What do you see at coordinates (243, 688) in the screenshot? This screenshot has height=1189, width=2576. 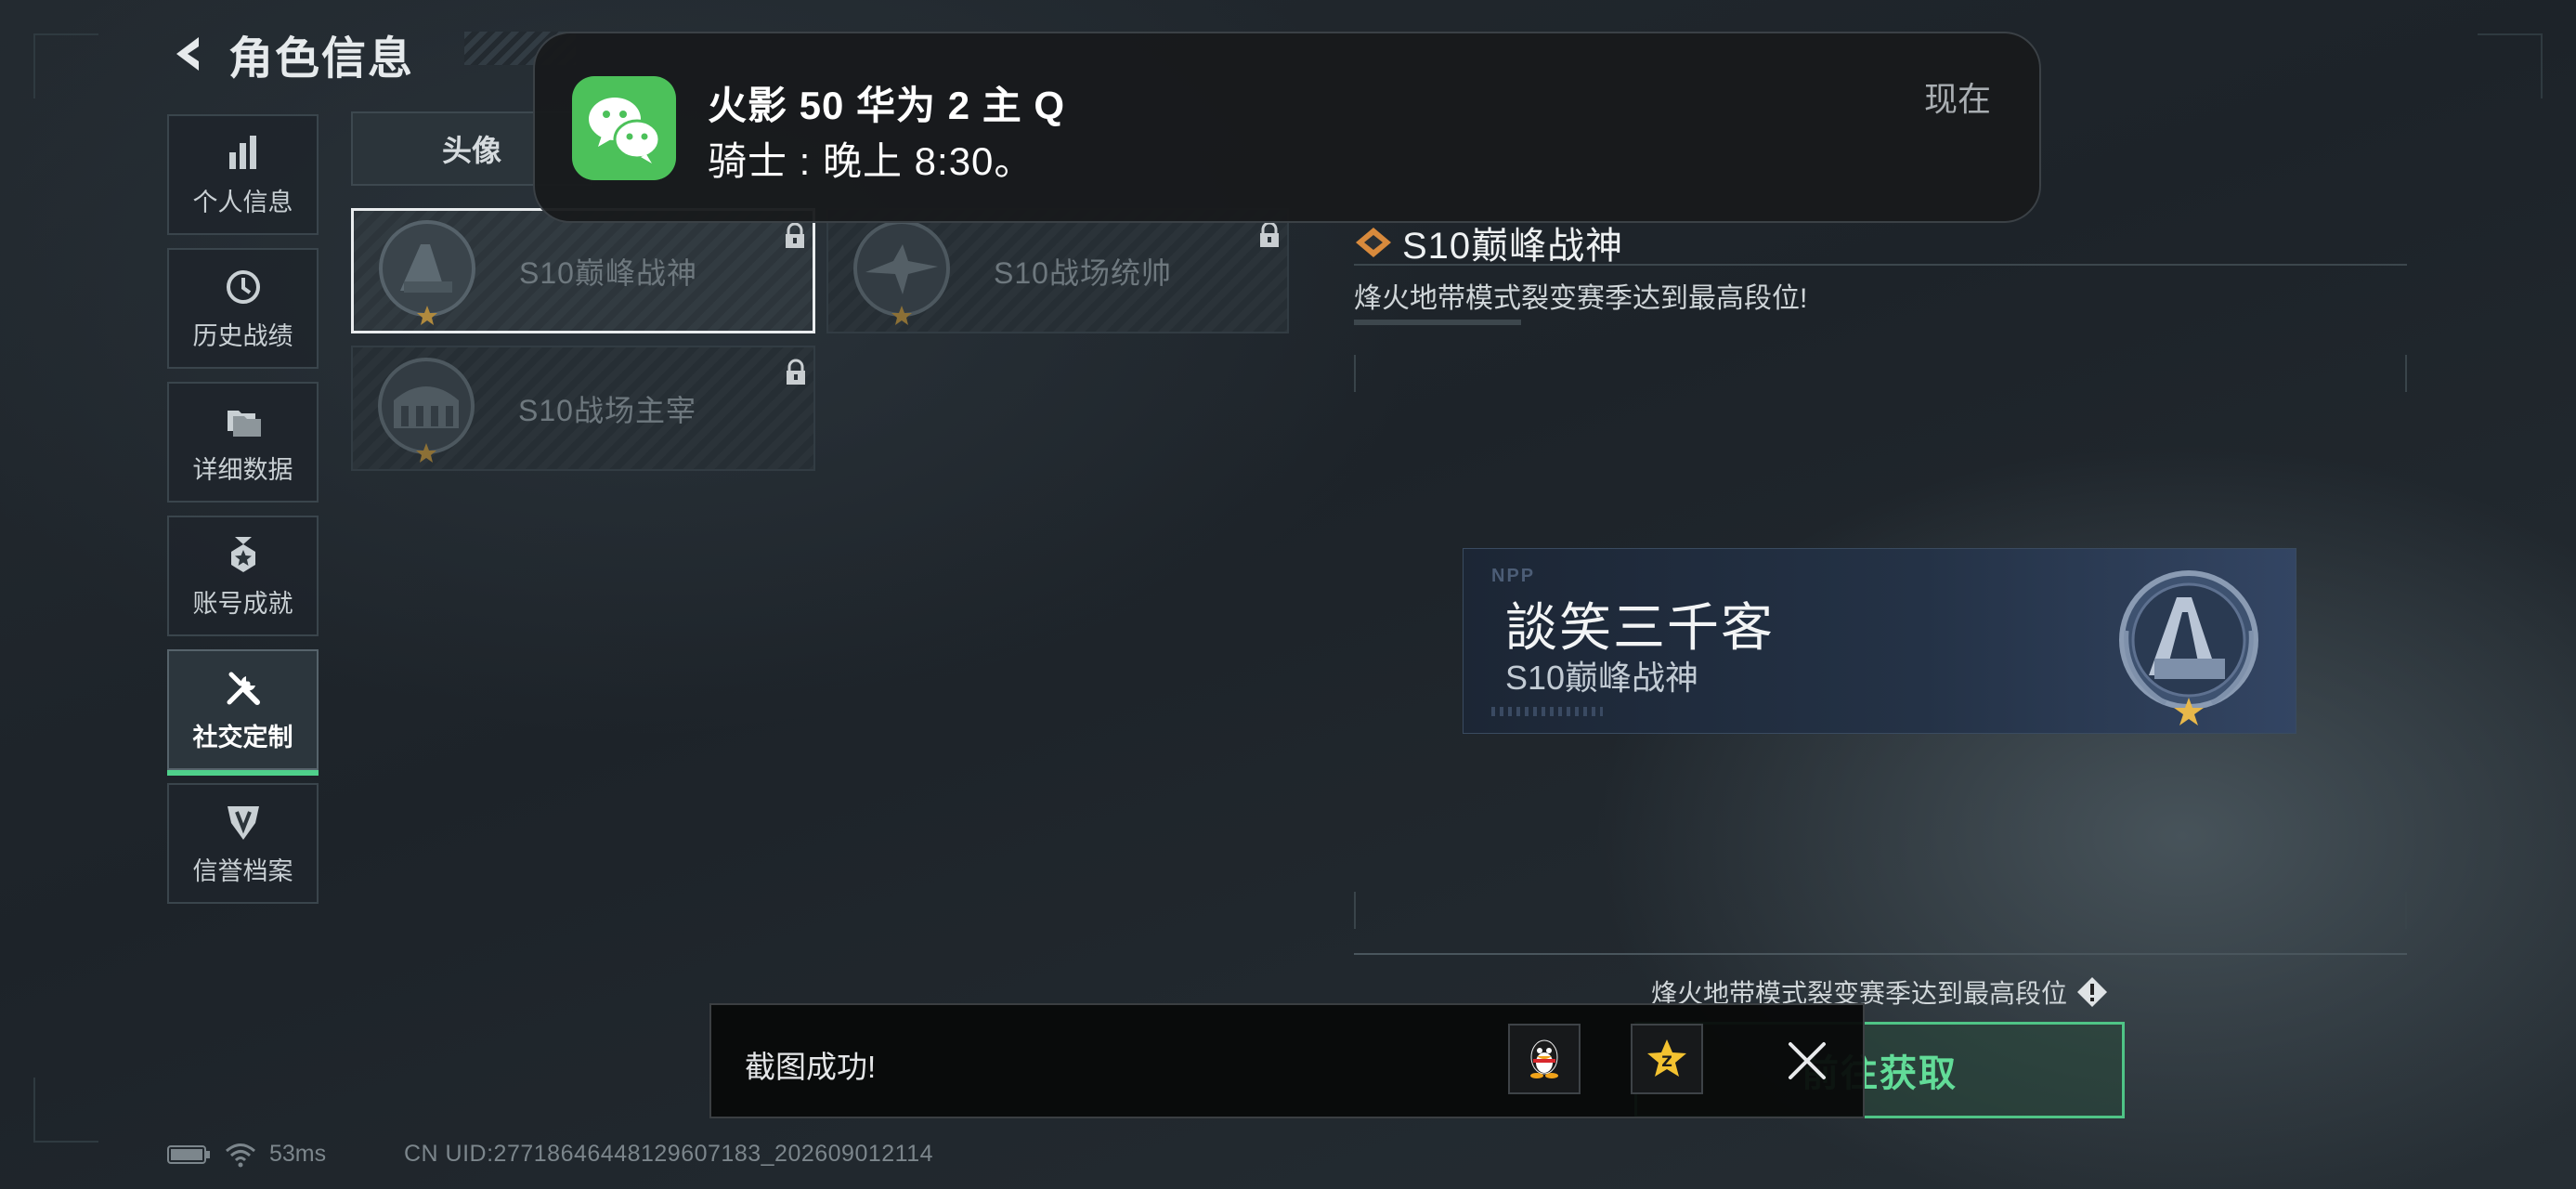 I see `tools-icon` at bounding box center [243, 688].